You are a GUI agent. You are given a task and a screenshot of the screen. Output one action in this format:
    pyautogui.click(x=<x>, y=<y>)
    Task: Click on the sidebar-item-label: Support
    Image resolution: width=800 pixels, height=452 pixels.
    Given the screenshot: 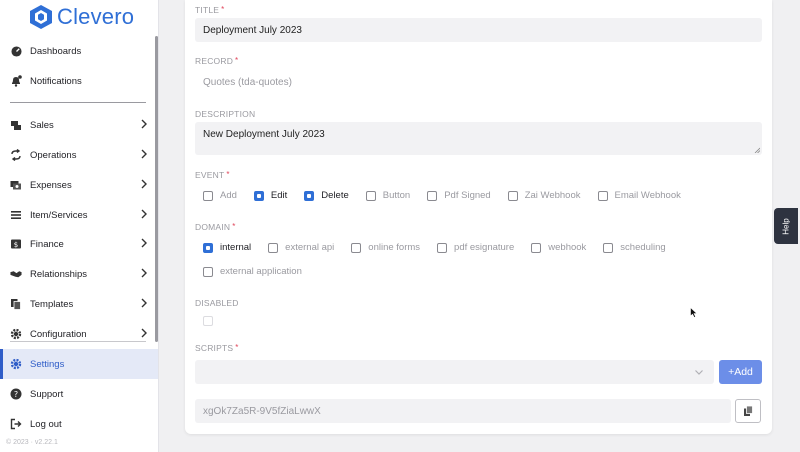 What is the action you would take?
    pyautogui.click(x=47, y=394)
    